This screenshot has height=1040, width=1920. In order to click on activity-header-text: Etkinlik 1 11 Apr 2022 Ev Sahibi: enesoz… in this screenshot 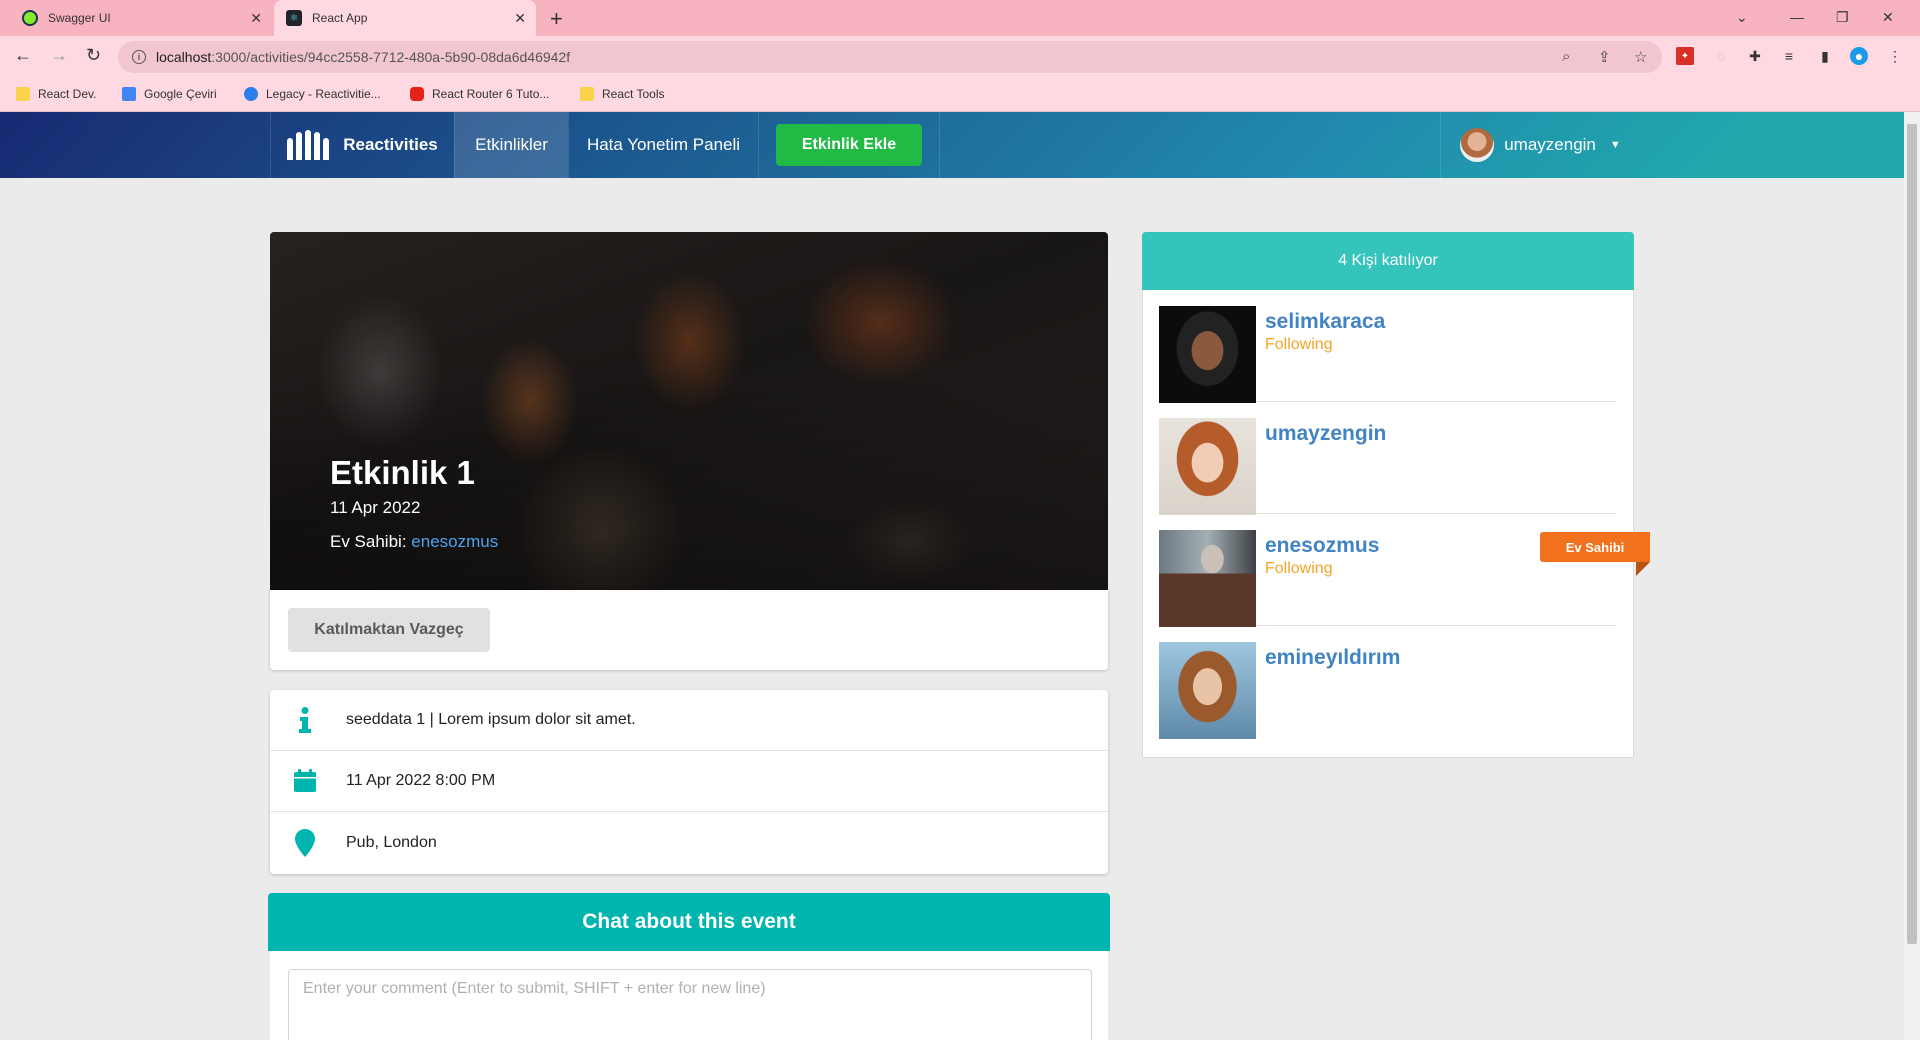, I will do `click(414, 503)`.